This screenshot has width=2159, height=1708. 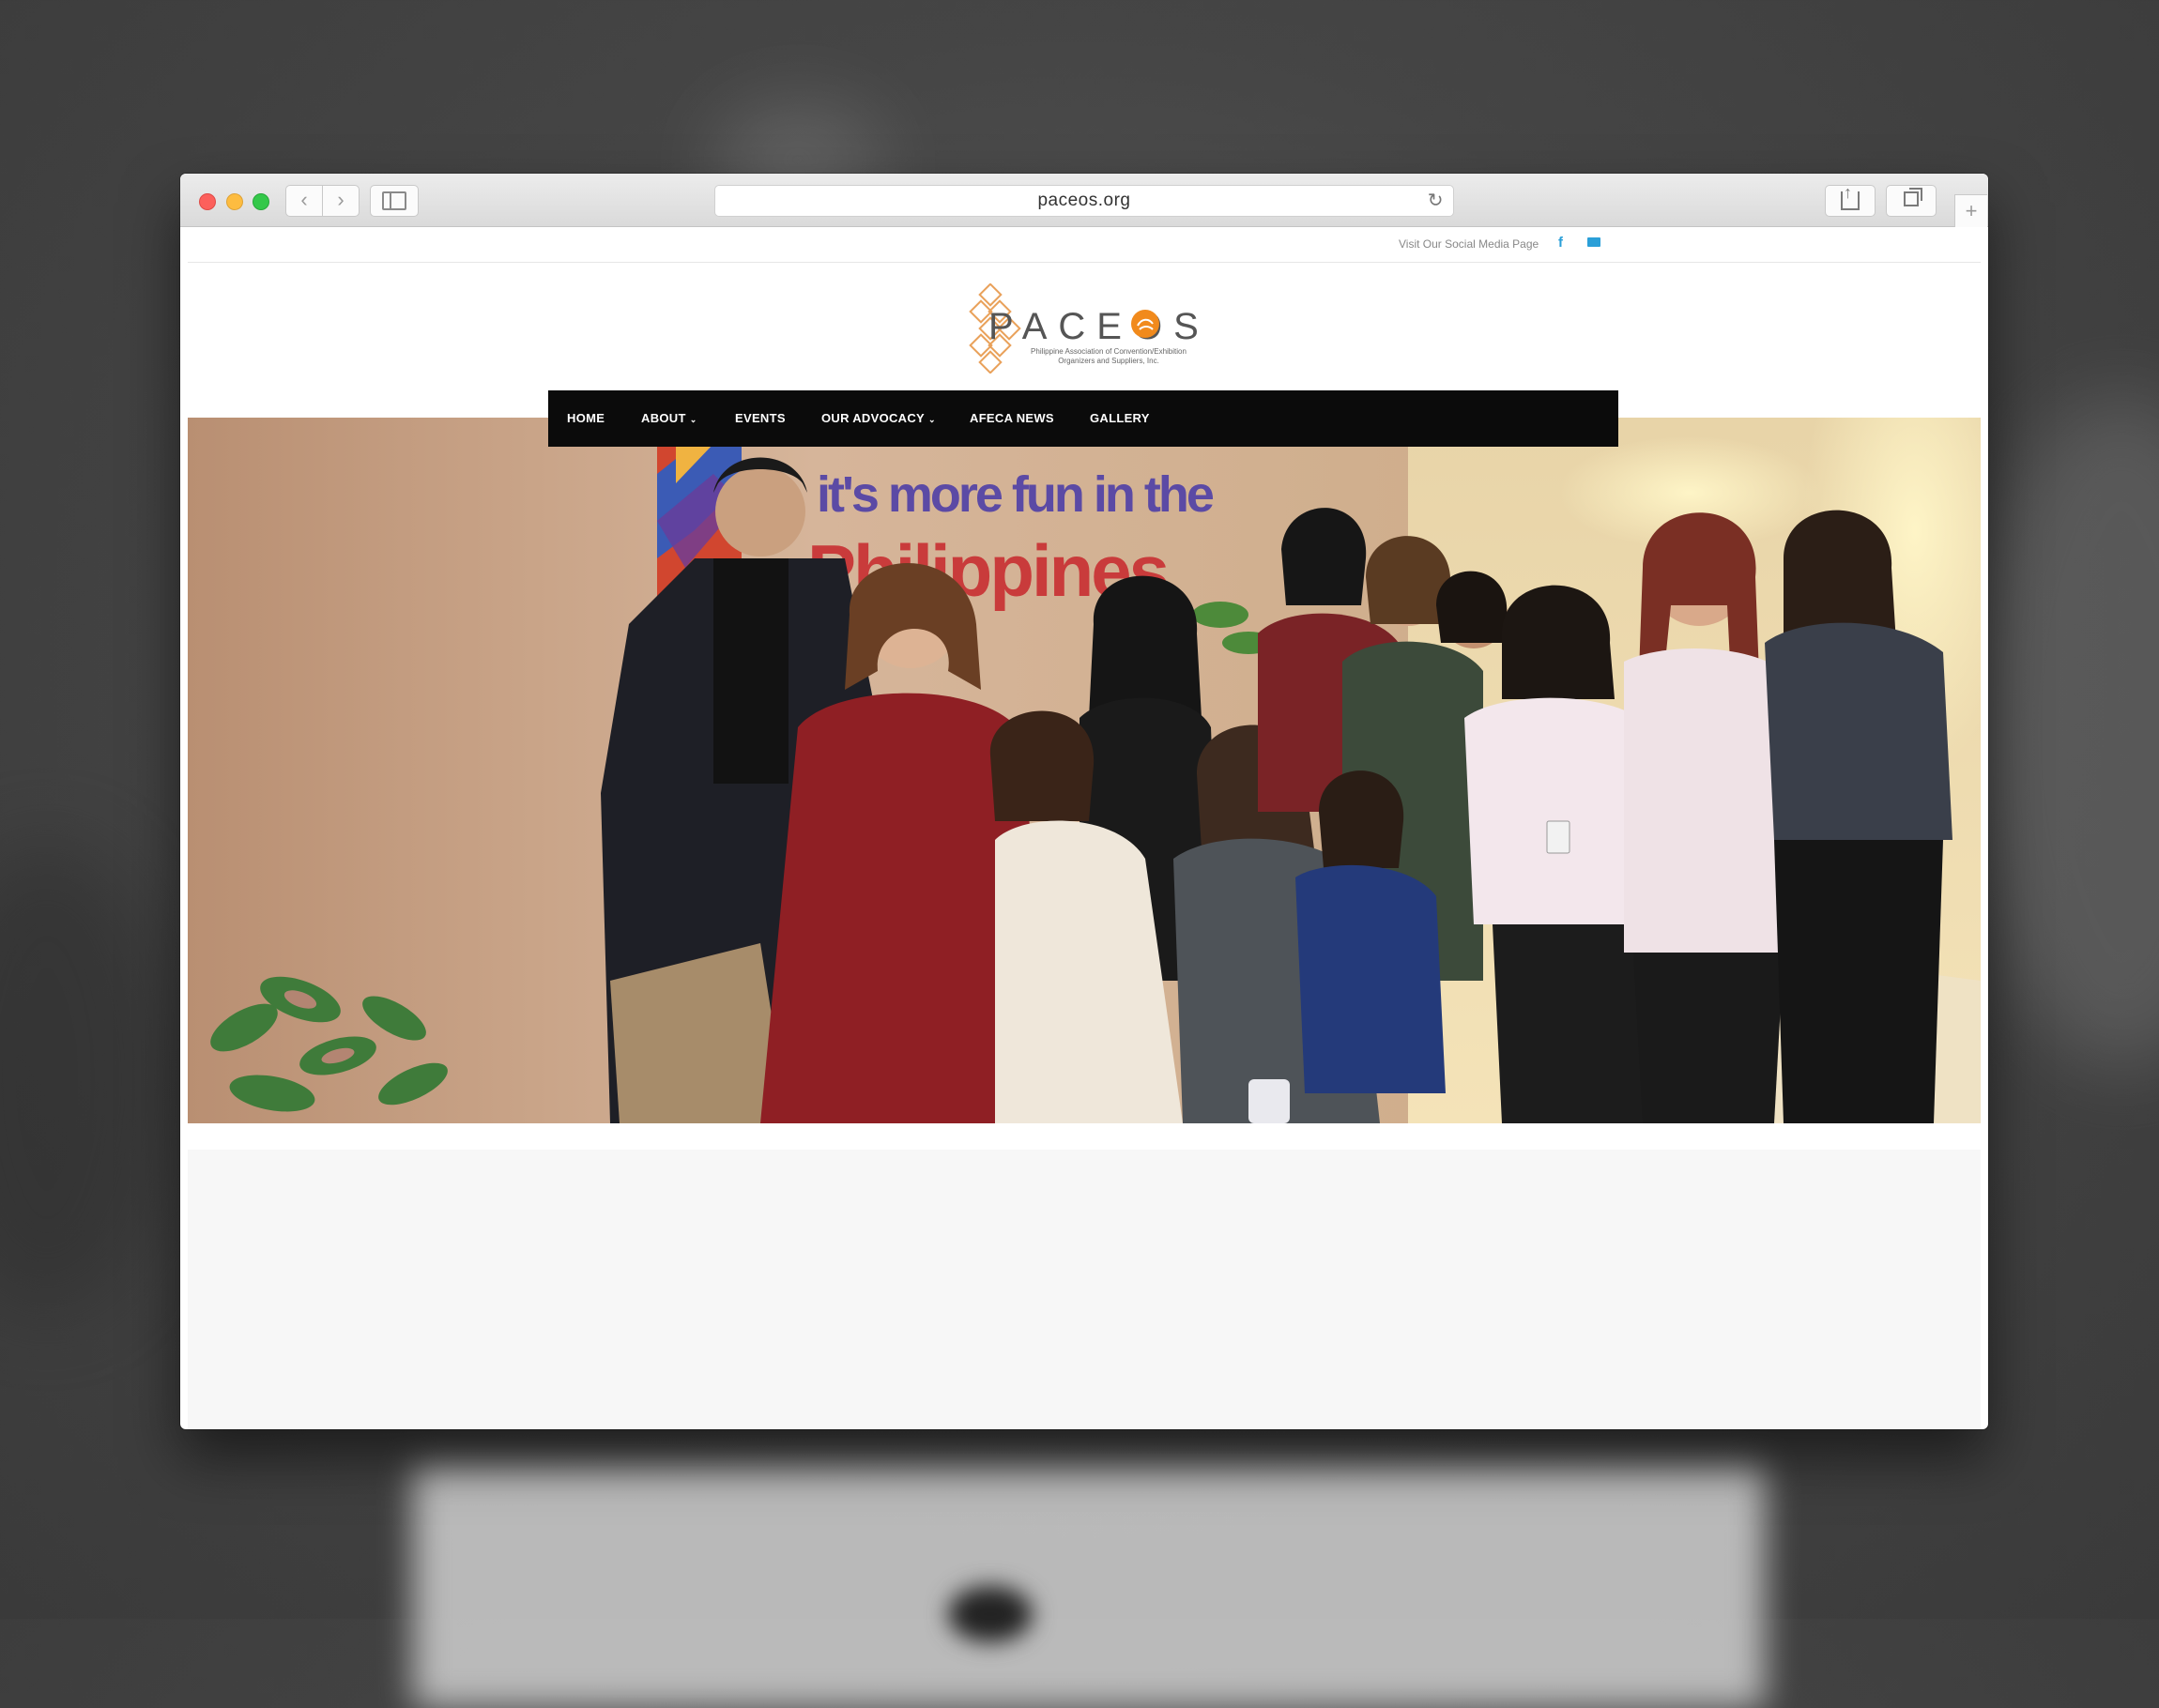 What do you see at coordinates (1593, 242) in the screenshot?
I see `email-icon` at bounding box center [1593, 242].